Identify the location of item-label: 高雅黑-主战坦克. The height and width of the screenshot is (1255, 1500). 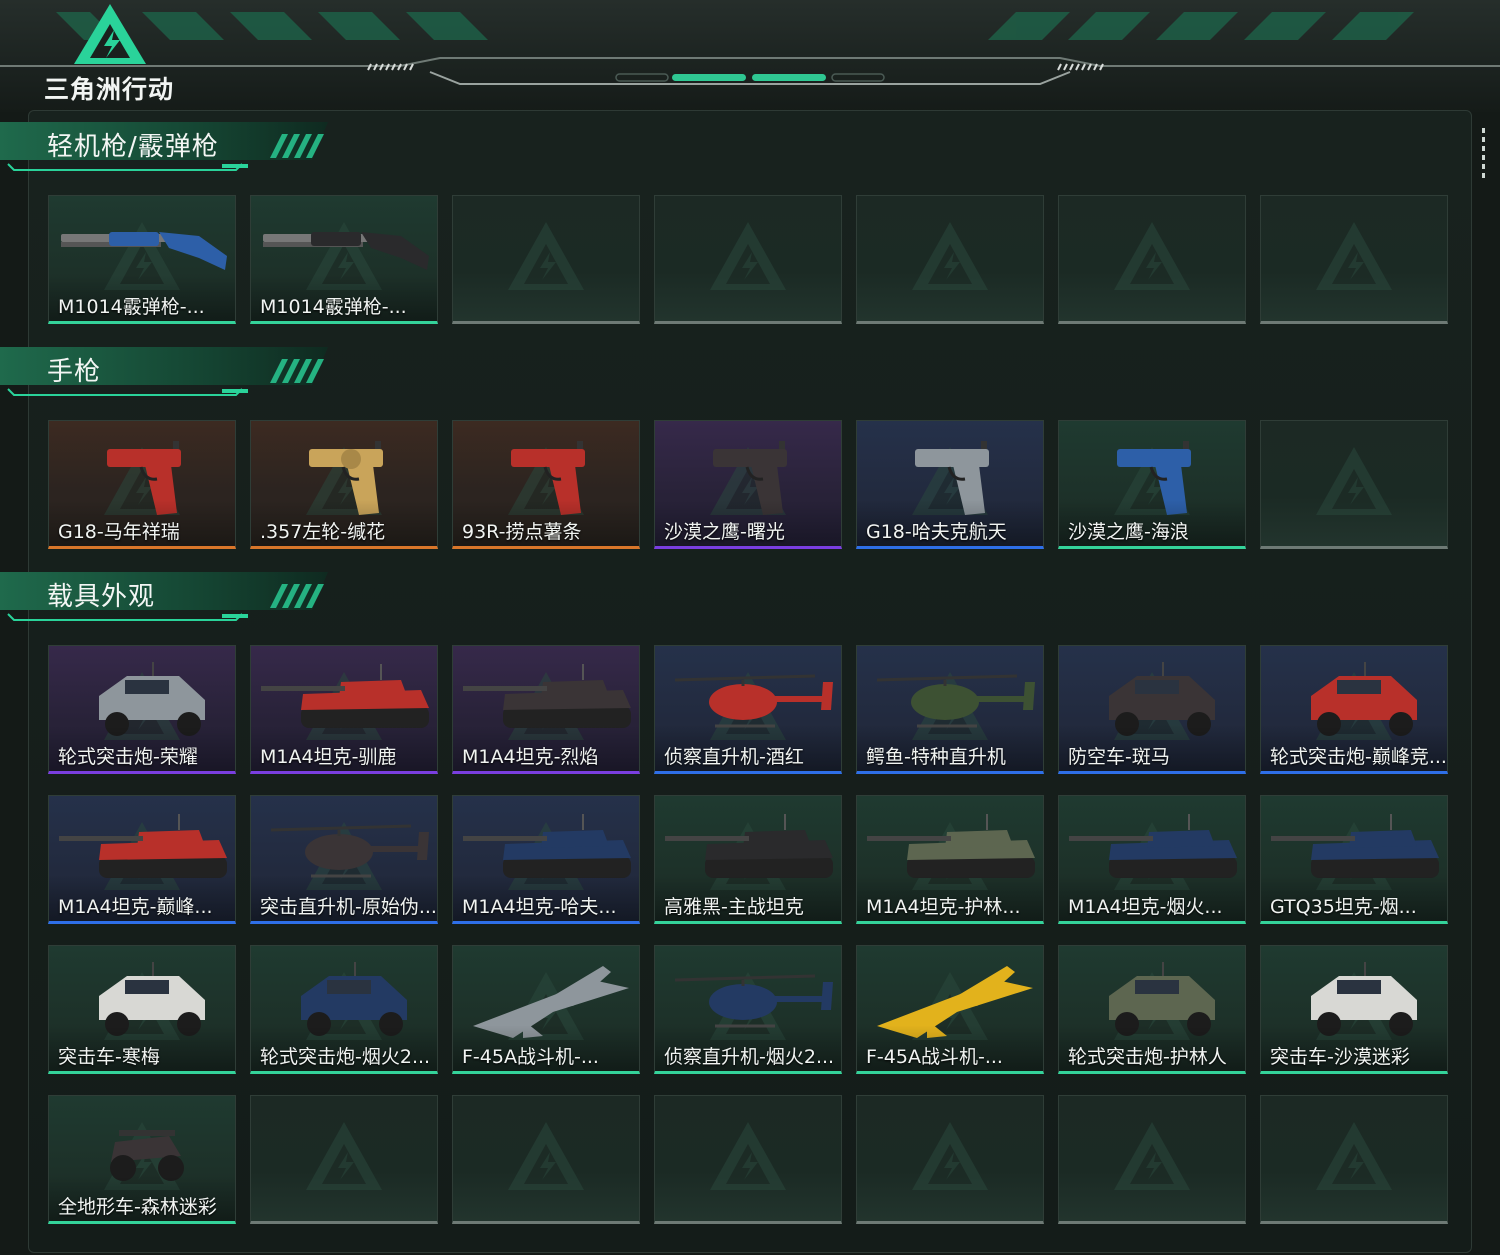
(734, 907).